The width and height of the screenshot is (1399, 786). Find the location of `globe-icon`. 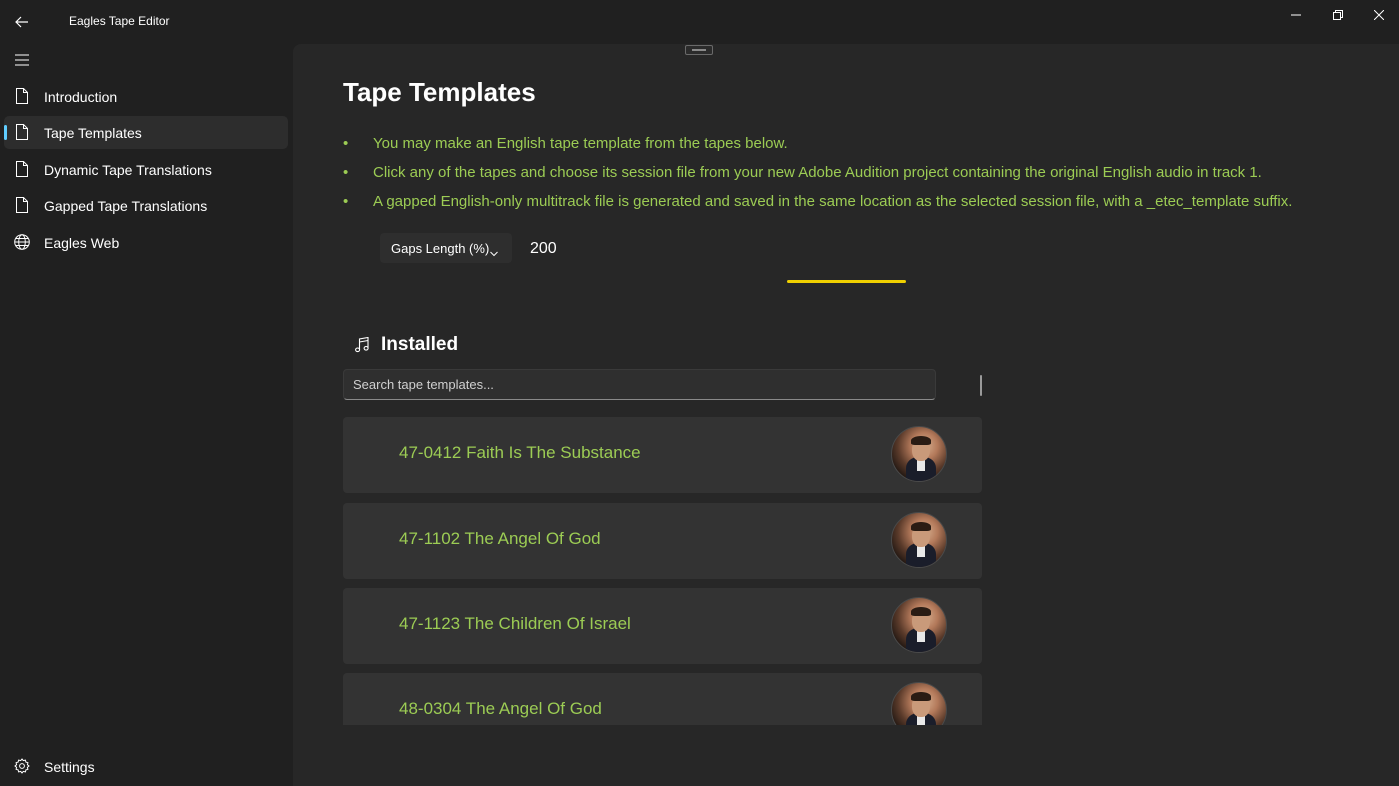

globe-icon is located at coordinates (22, 242).